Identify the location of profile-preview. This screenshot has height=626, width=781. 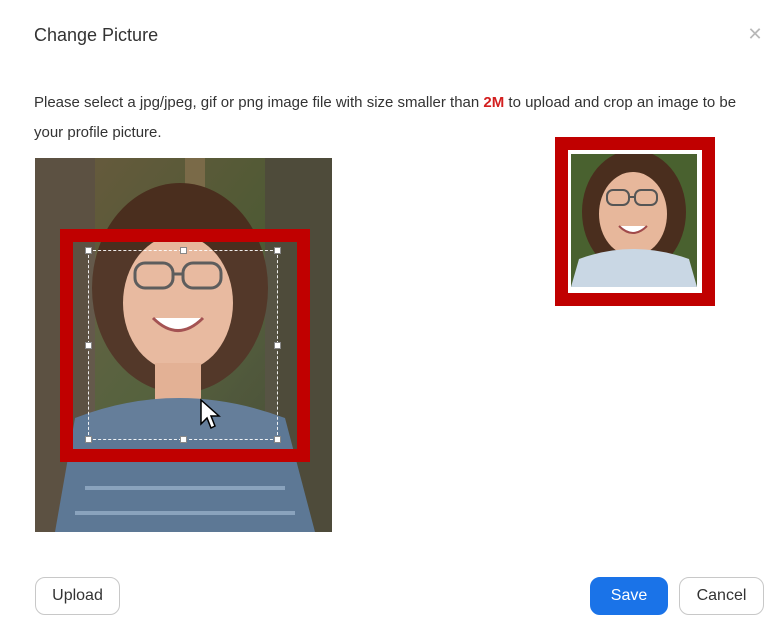
(634, 220).